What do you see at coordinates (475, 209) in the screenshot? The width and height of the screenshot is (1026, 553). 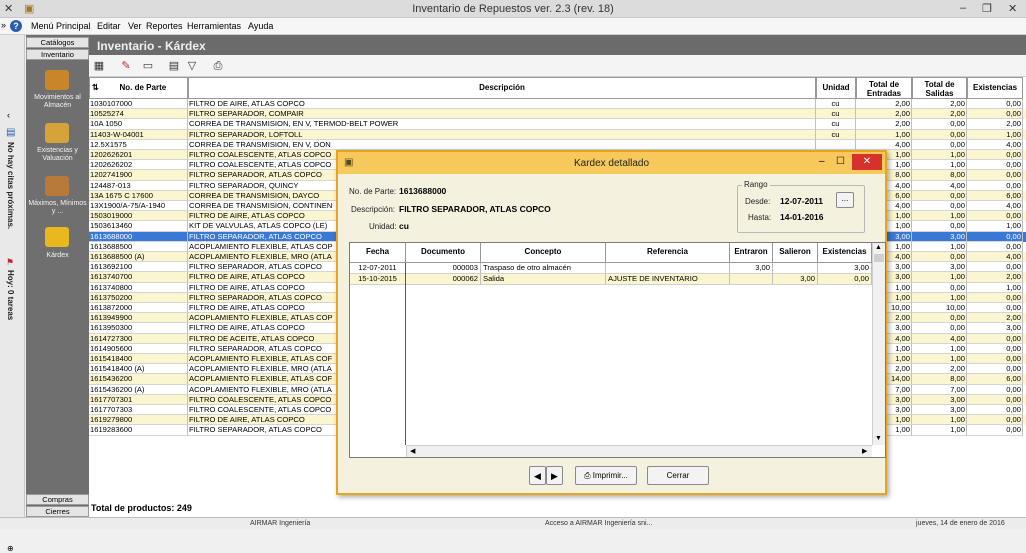 I see `desc-value: FILTRO SEPARADOR, ATLAS COPCO` at bounding box center [475, 209].